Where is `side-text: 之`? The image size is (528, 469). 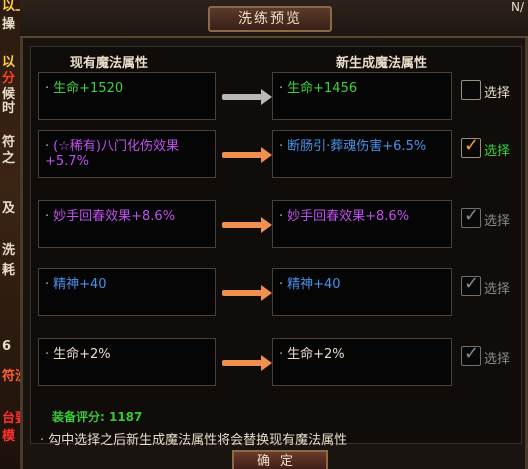
side-text: 之 is located at coordinates (9, 158).